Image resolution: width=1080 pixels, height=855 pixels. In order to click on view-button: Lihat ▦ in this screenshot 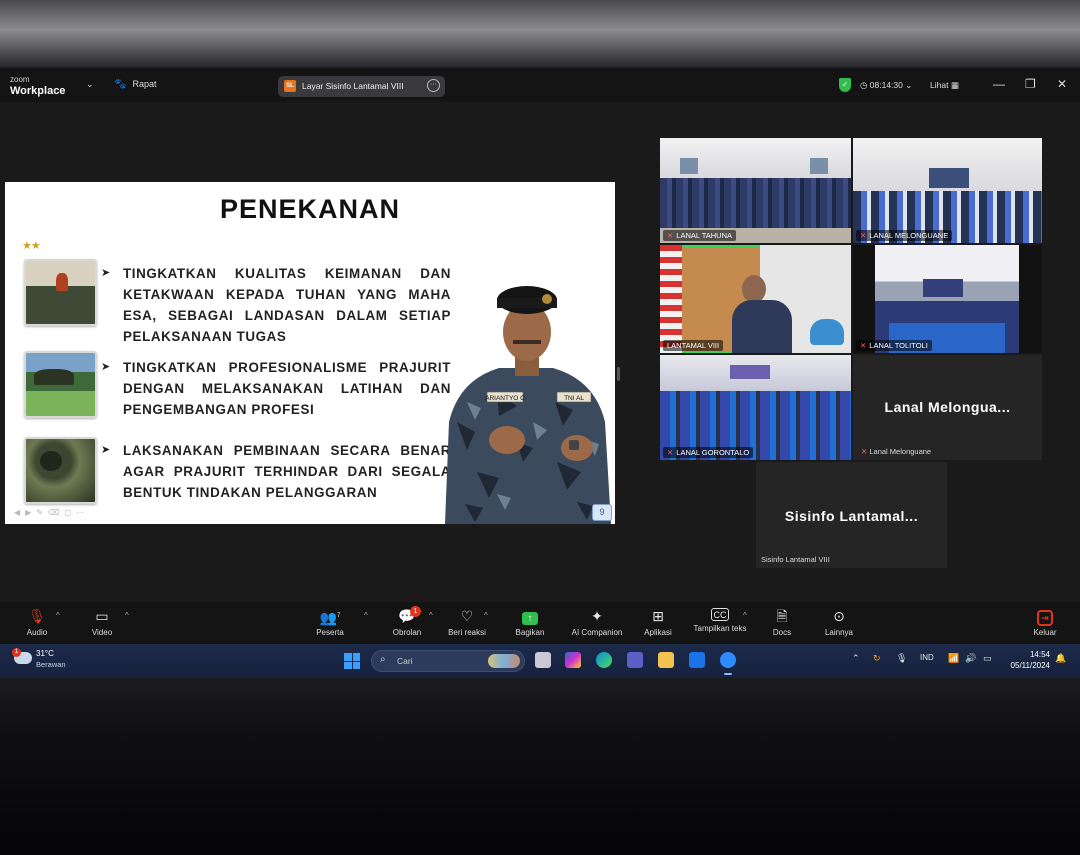, I will do `click(944, 85)`.